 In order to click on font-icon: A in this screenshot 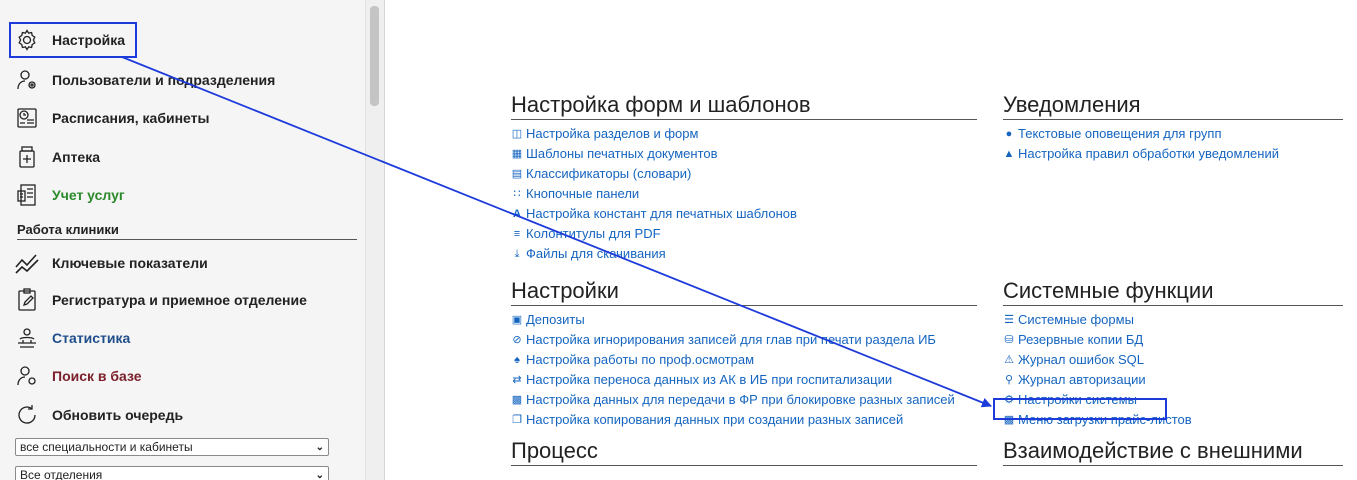, I will do `click(517, 214)`.